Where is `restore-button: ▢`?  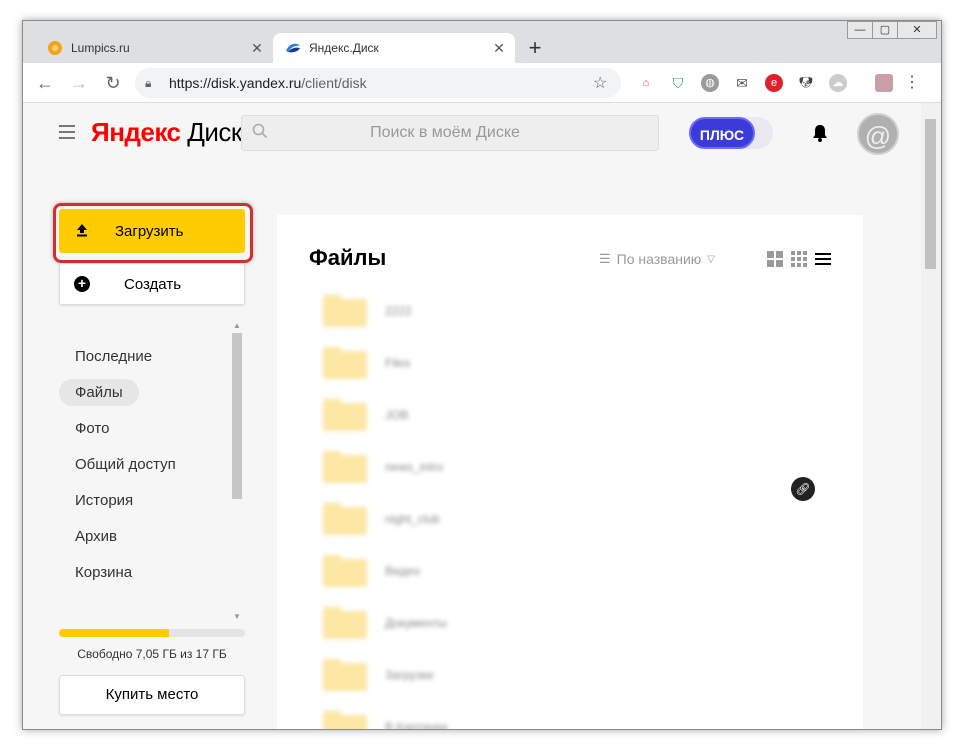 restore-button: ▢ is located at coordinates (885, 30).